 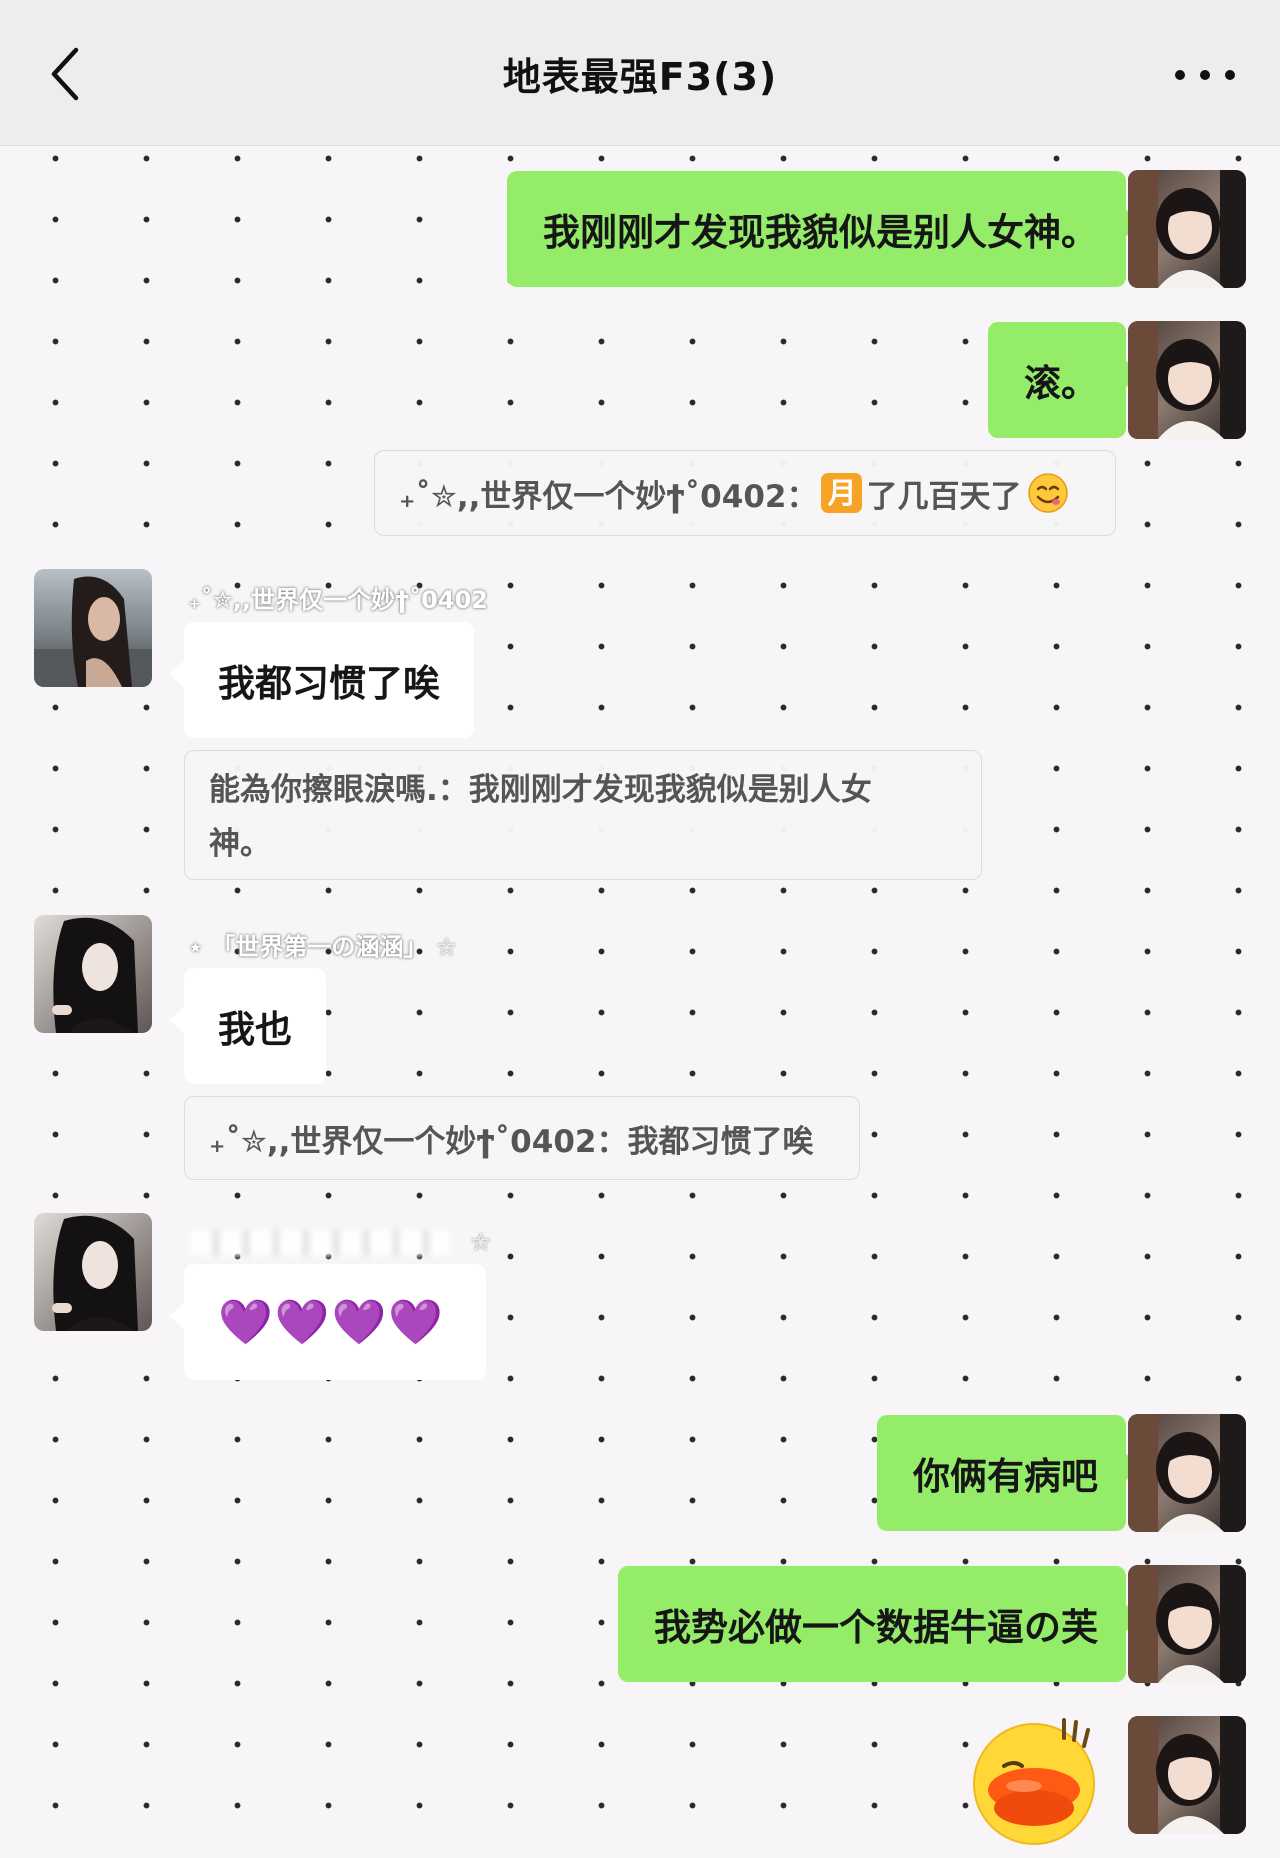 I want to click on smiling-face-icon, so click(x=1048, y=493).